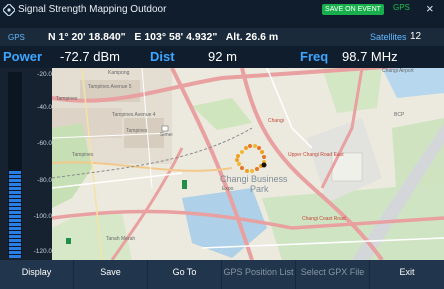 The height and width of the screenshot is (289, 444). What do you see at coordinates (259, 274) in the screenshot?
I see `gps-position-list-button: GPS Position List` at bounding box center [259, 274].